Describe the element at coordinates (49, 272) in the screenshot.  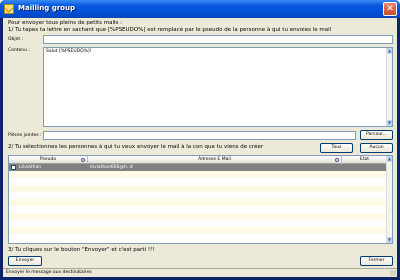
I see `status-text: Envoyer le message aux destinataires` at that location.